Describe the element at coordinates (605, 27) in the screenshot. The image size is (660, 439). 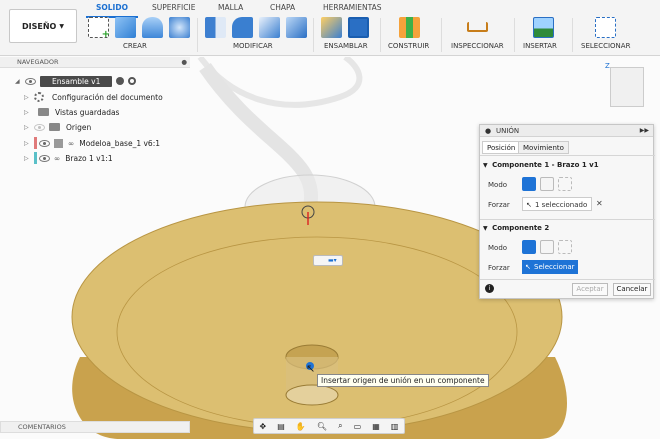
I see `select-icon` at that location.